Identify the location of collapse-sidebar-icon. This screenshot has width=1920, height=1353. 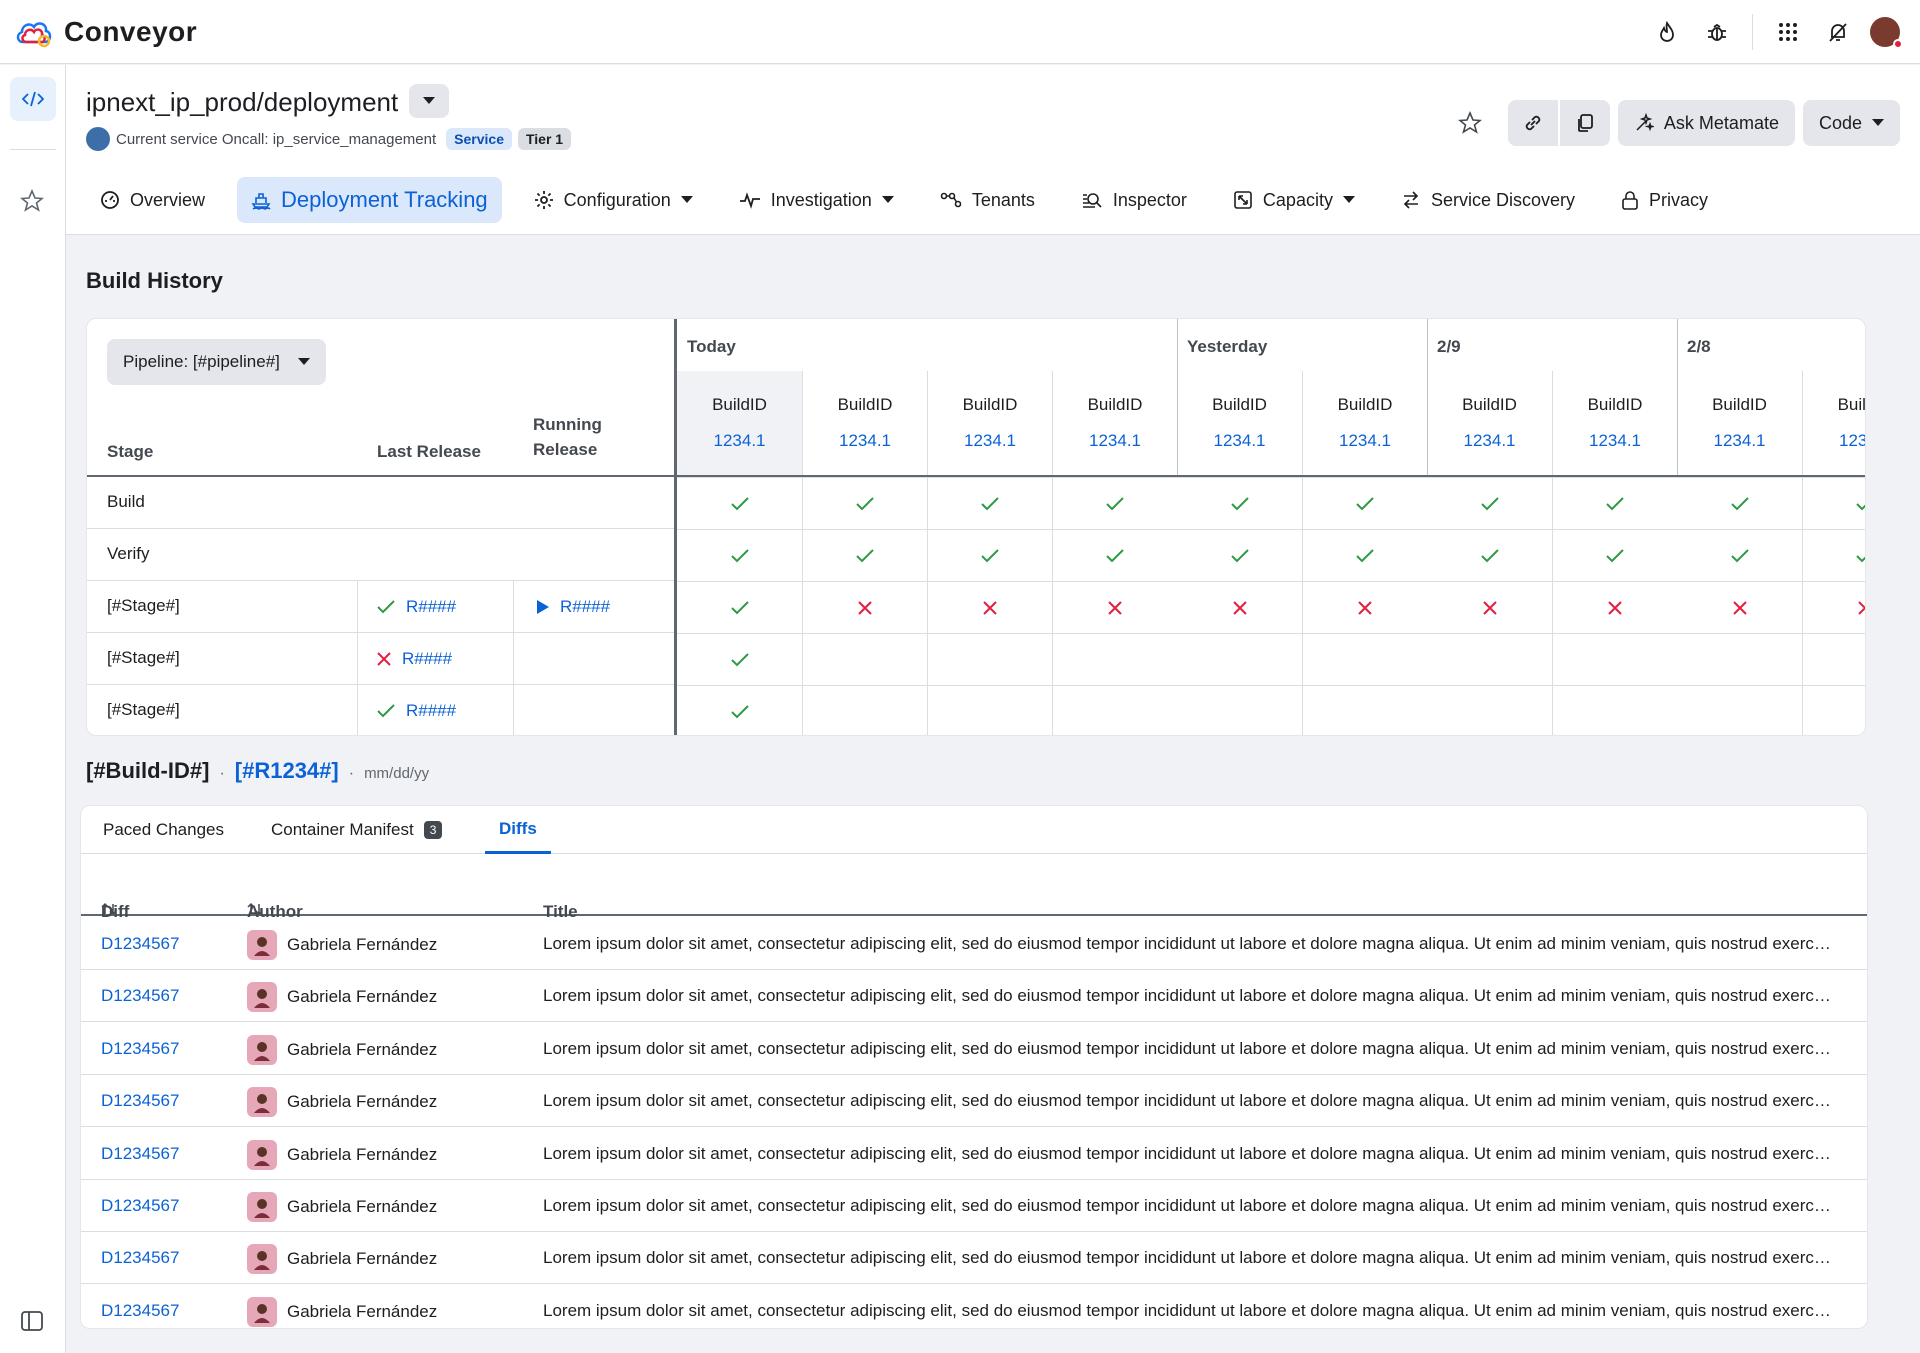
(32, 1321).